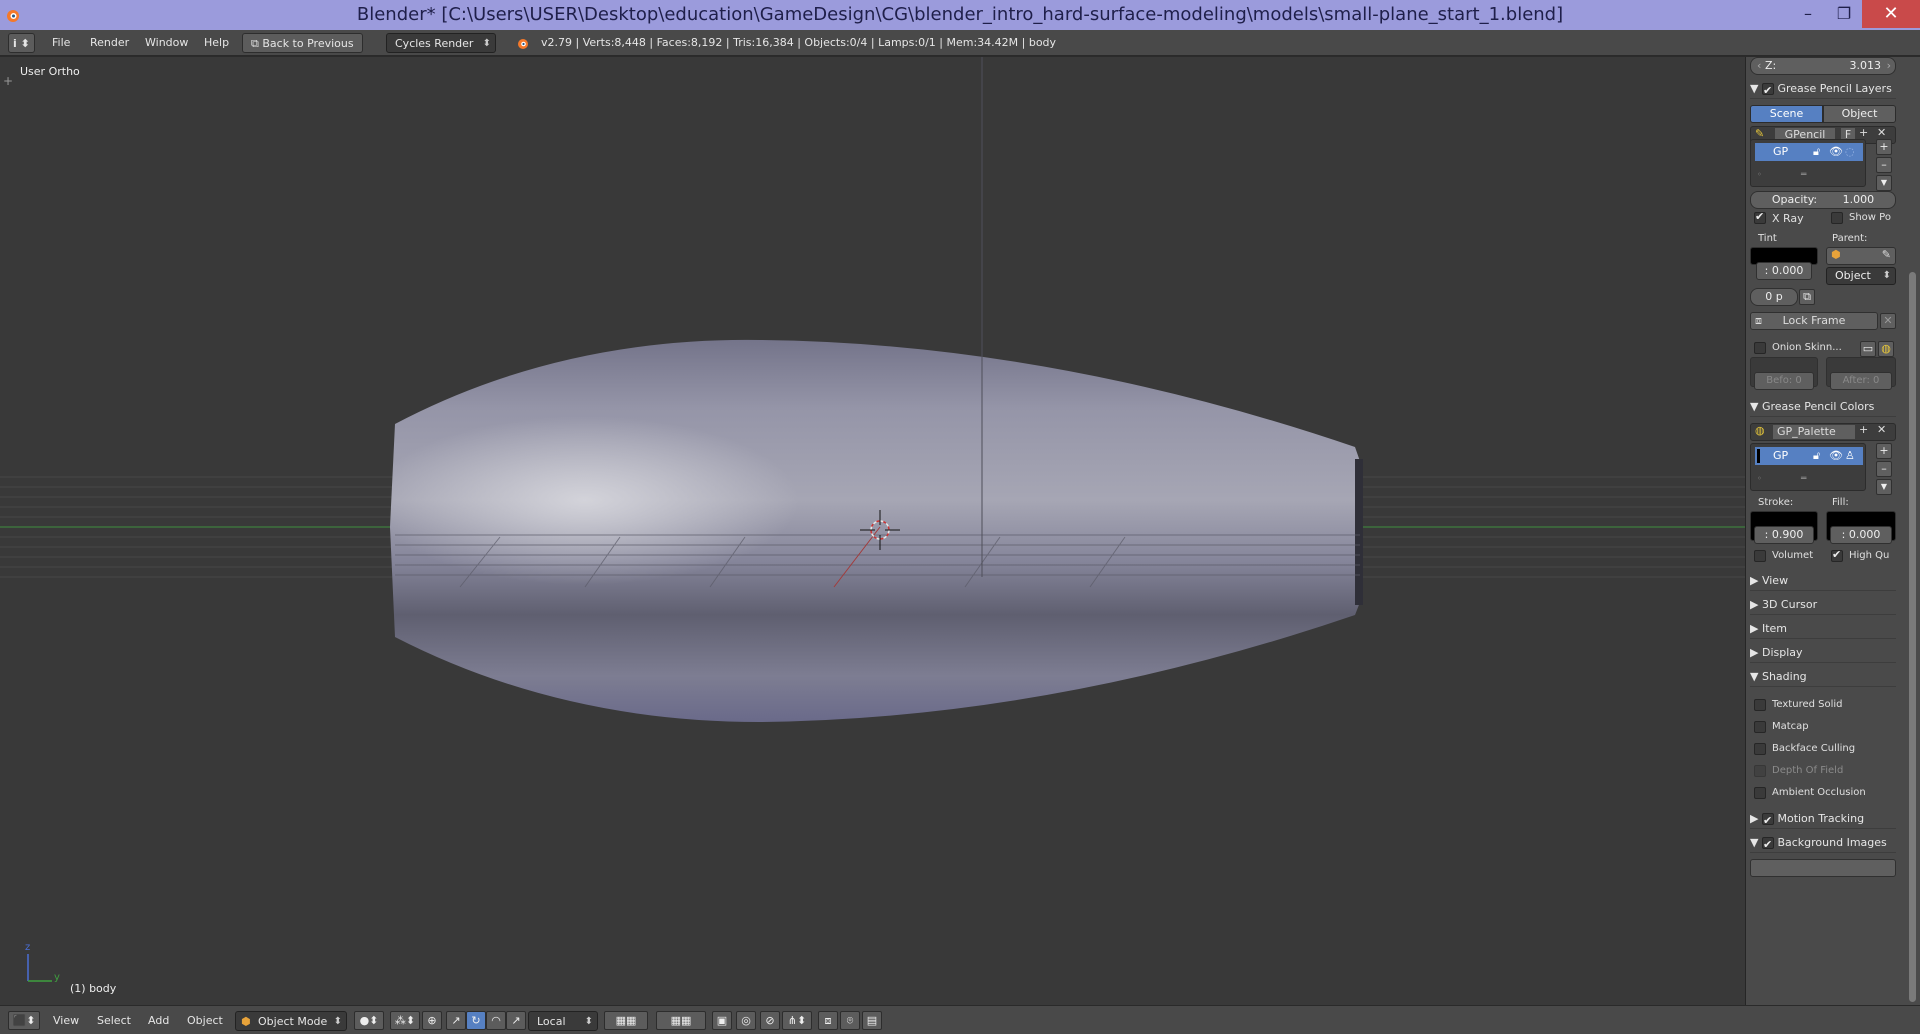  Describe the element at coordinates (1760, 727) in the screenshot. I see `matcap-checkbox` at that location.